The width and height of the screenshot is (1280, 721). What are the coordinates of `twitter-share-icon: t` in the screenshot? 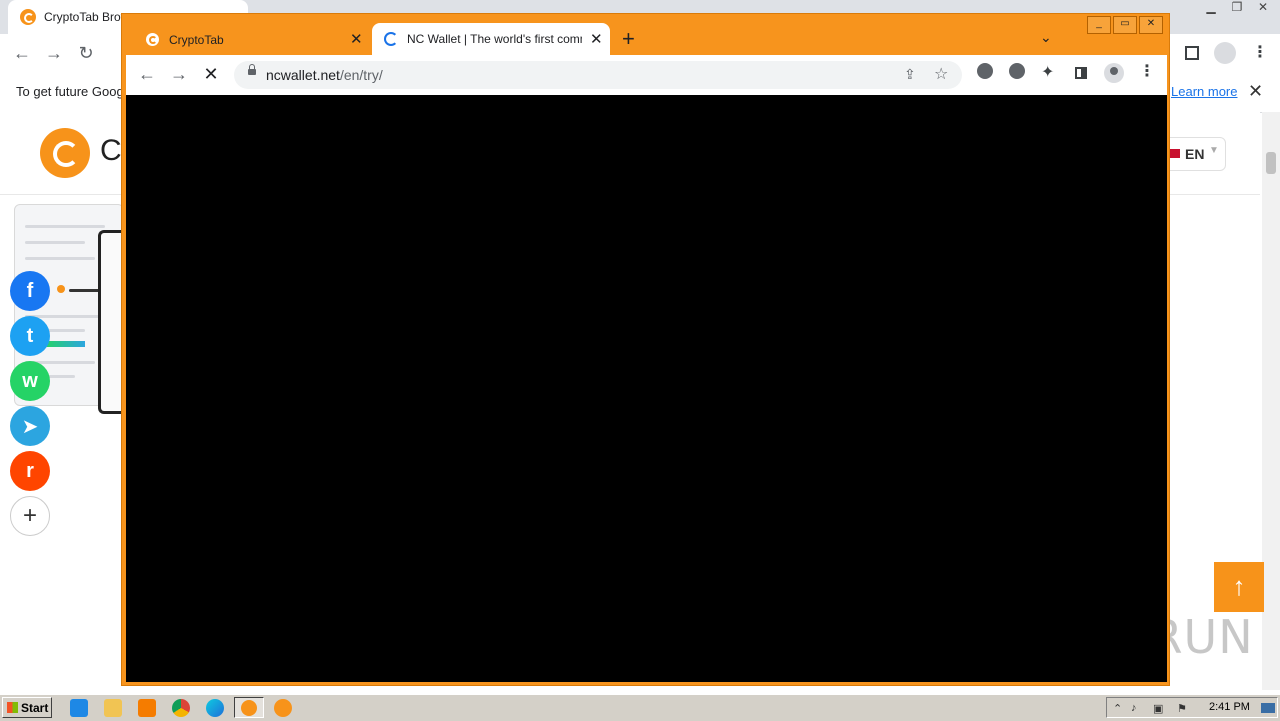 It's located at (30, 336).